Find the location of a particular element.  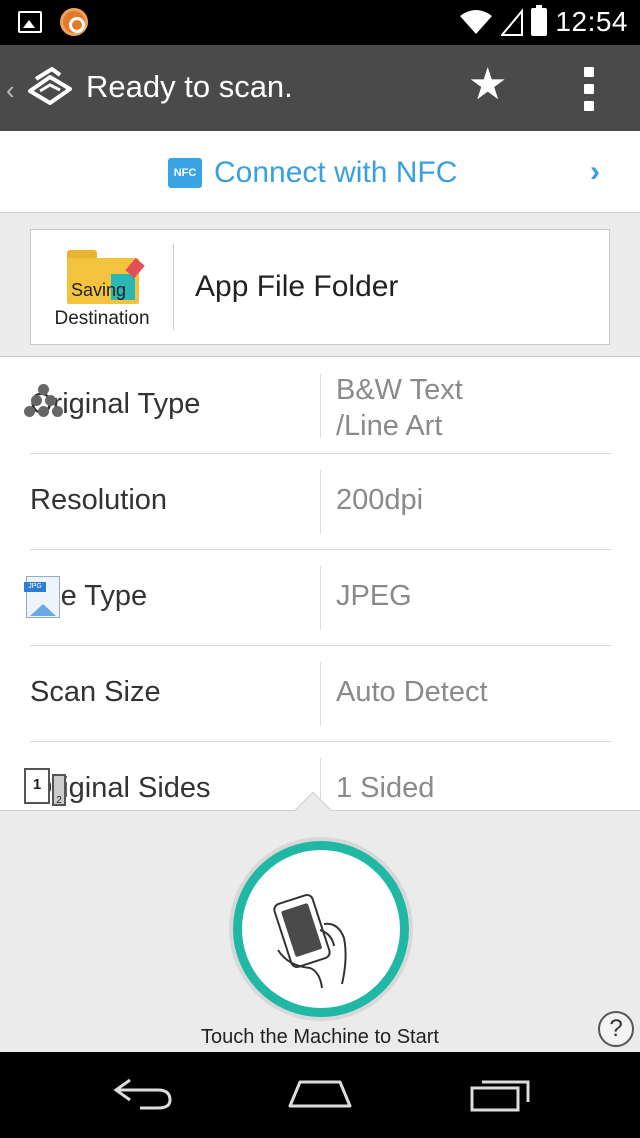

nfc-icon: NFC is located at coordinates (185, 173).